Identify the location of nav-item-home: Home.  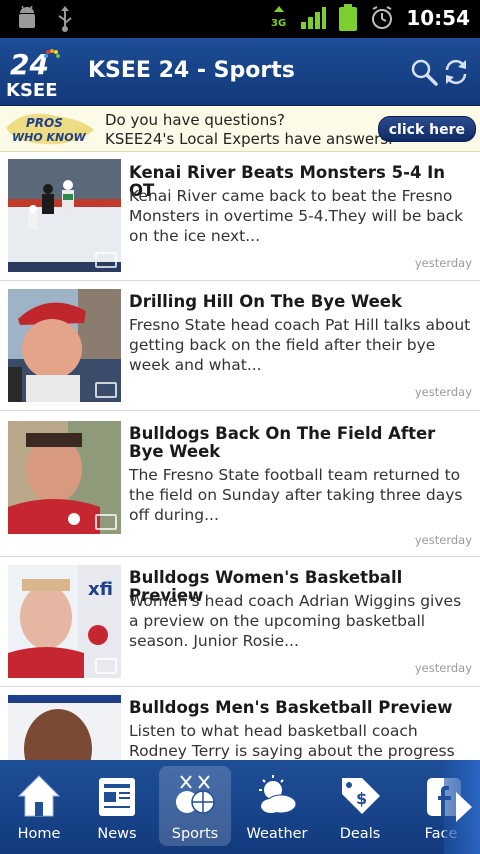
(39, 806).